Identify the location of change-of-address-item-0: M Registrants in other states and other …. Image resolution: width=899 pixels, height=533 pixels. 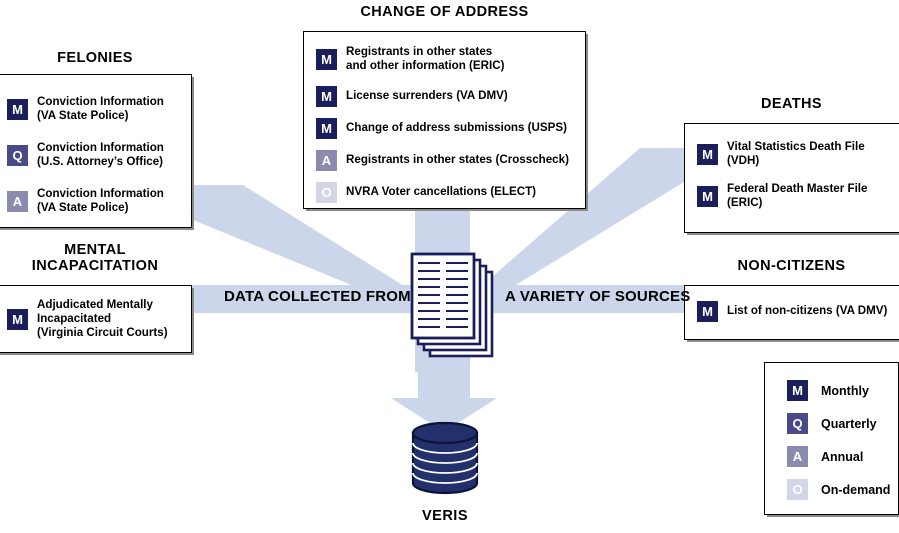
(410, 59).